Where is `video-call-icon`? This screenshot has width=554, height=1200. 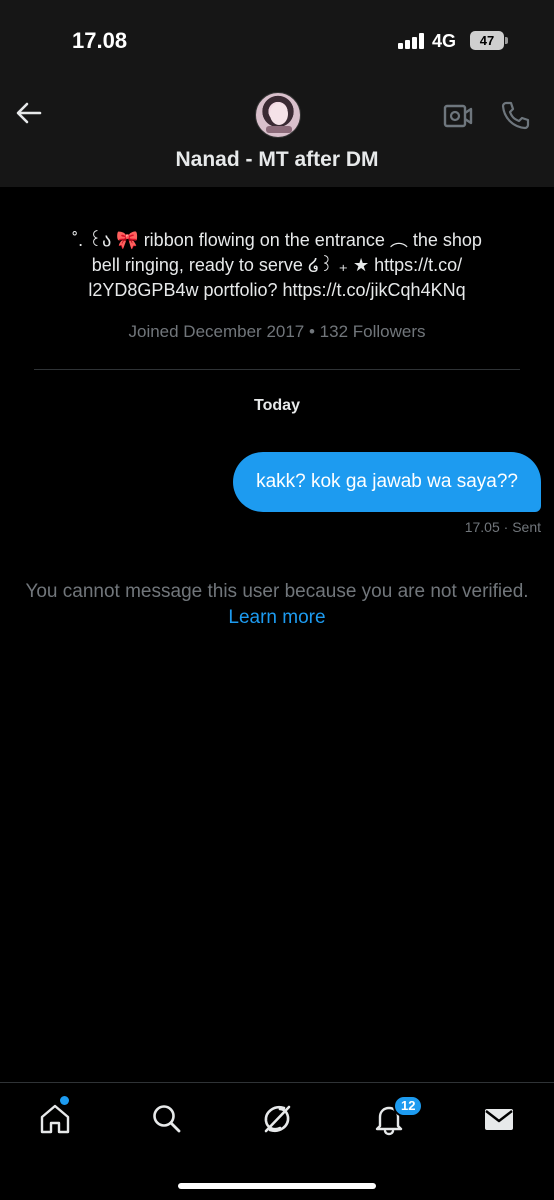 video-call-icon is located at coordinates (458, 116).